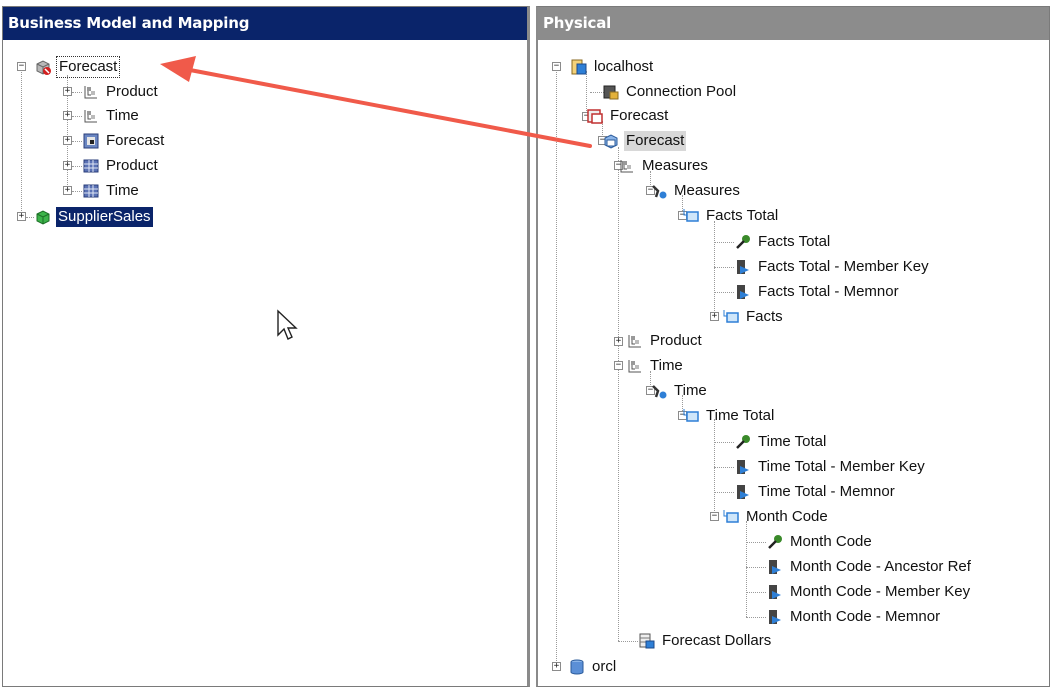 This screenshot has height=687, width=1050. What do you see at coordinates (831, 541) in the screenshot?
I see `tree-item-label: Month Code` at bounding box center [831, 541].